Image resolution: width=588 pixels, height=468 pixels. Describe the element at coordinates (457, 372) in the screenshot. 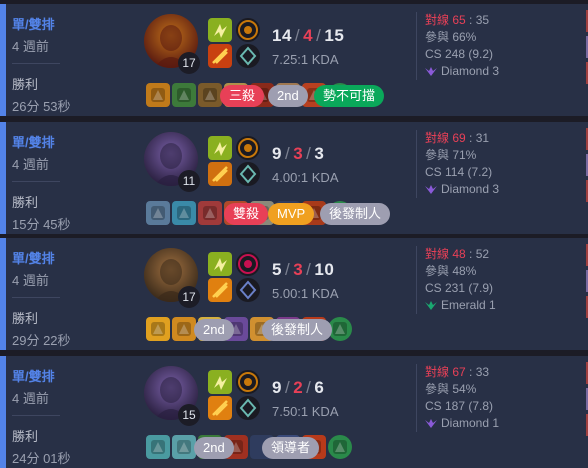

I see `lane-kp: 對線 67 : 33` at that location.